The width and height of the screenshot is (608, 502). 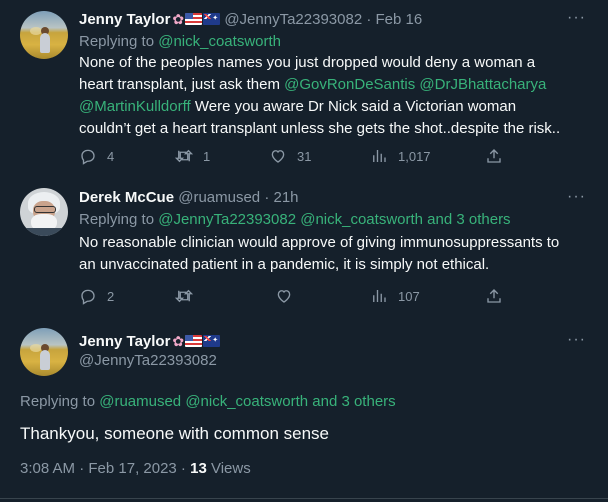 What do you see at coordinates (135, 106) in the screenshot?
I see `mention-link: @MartinKulldorff` at bounding box center [135, 106].